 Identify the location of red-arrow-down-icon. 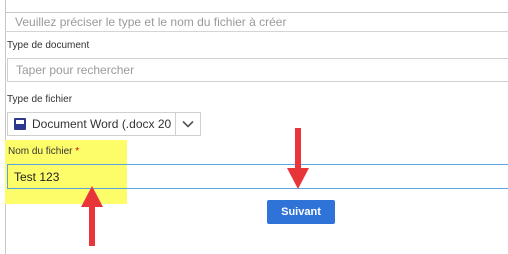
(298, 158).